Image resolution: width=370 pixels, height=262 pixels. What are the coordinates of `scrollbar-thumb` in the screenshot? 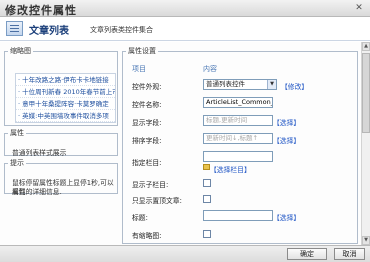 It's located at (366, 93).